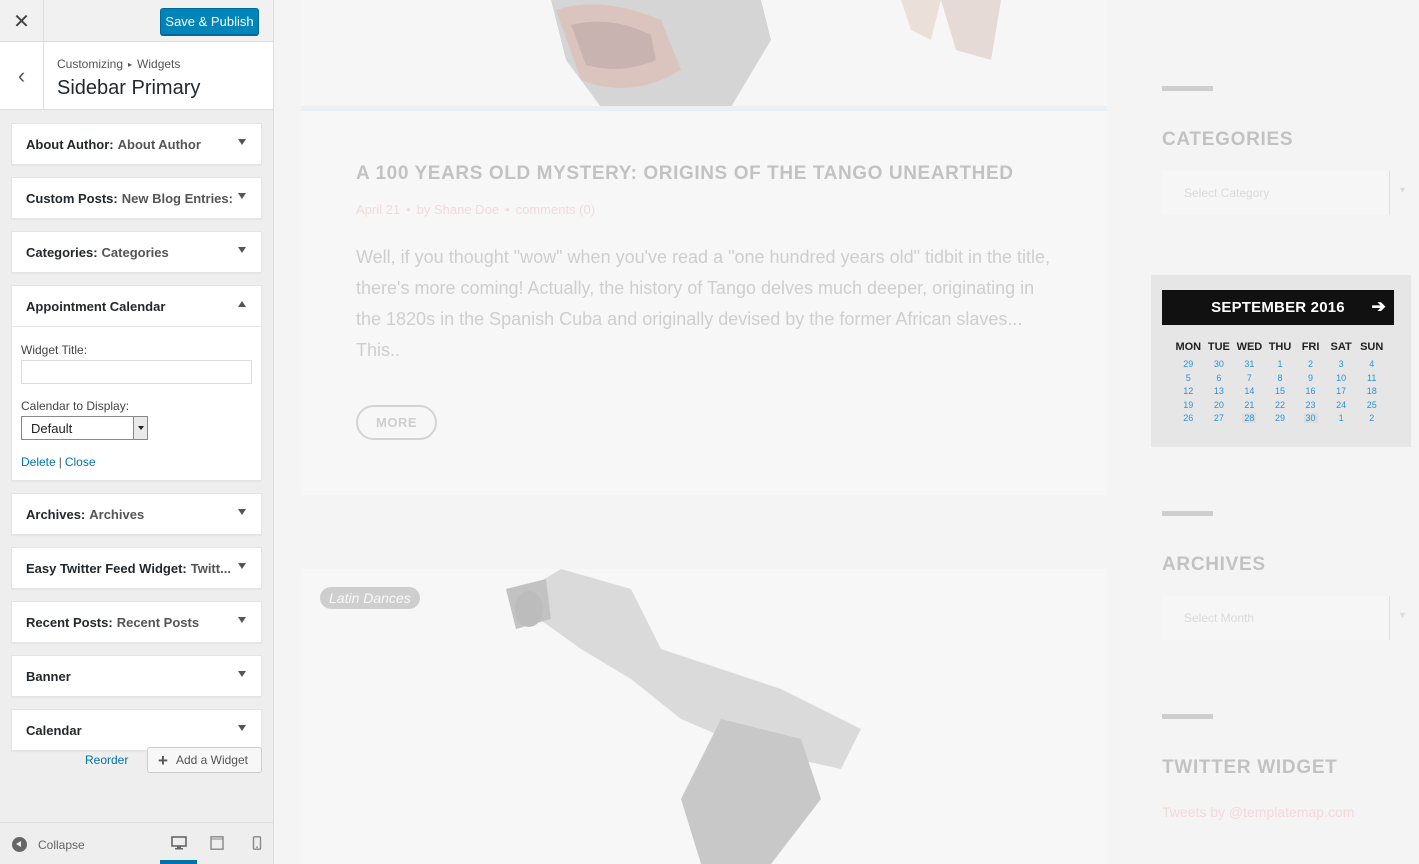  I want to click on chevron-down-icon: ▾, so click(1402, 190).